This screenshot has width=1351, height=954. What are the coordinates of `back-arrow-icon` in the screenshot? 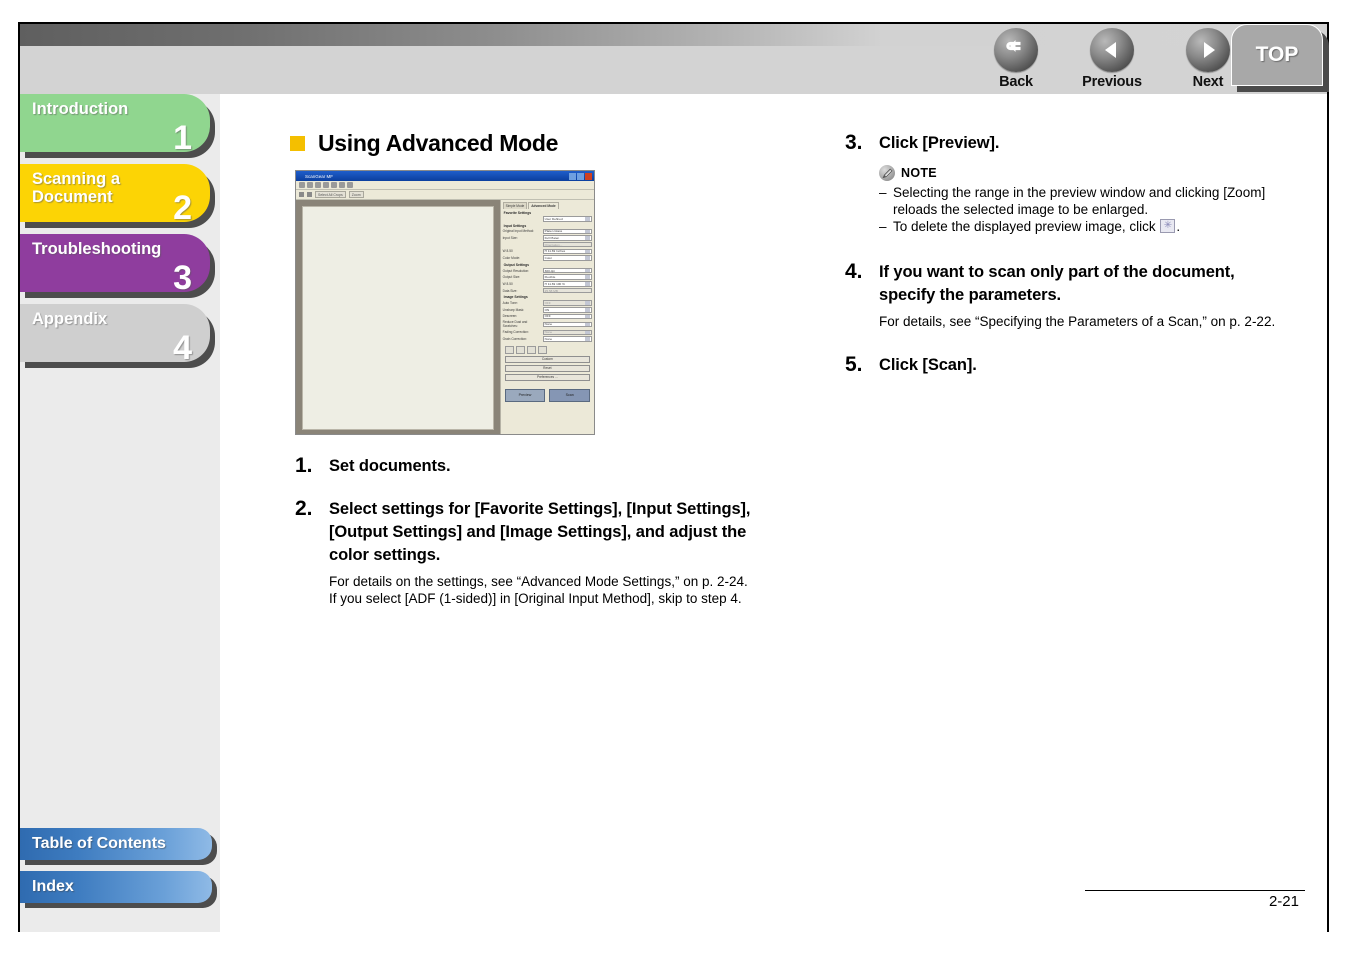 It's located at (1016, 50).